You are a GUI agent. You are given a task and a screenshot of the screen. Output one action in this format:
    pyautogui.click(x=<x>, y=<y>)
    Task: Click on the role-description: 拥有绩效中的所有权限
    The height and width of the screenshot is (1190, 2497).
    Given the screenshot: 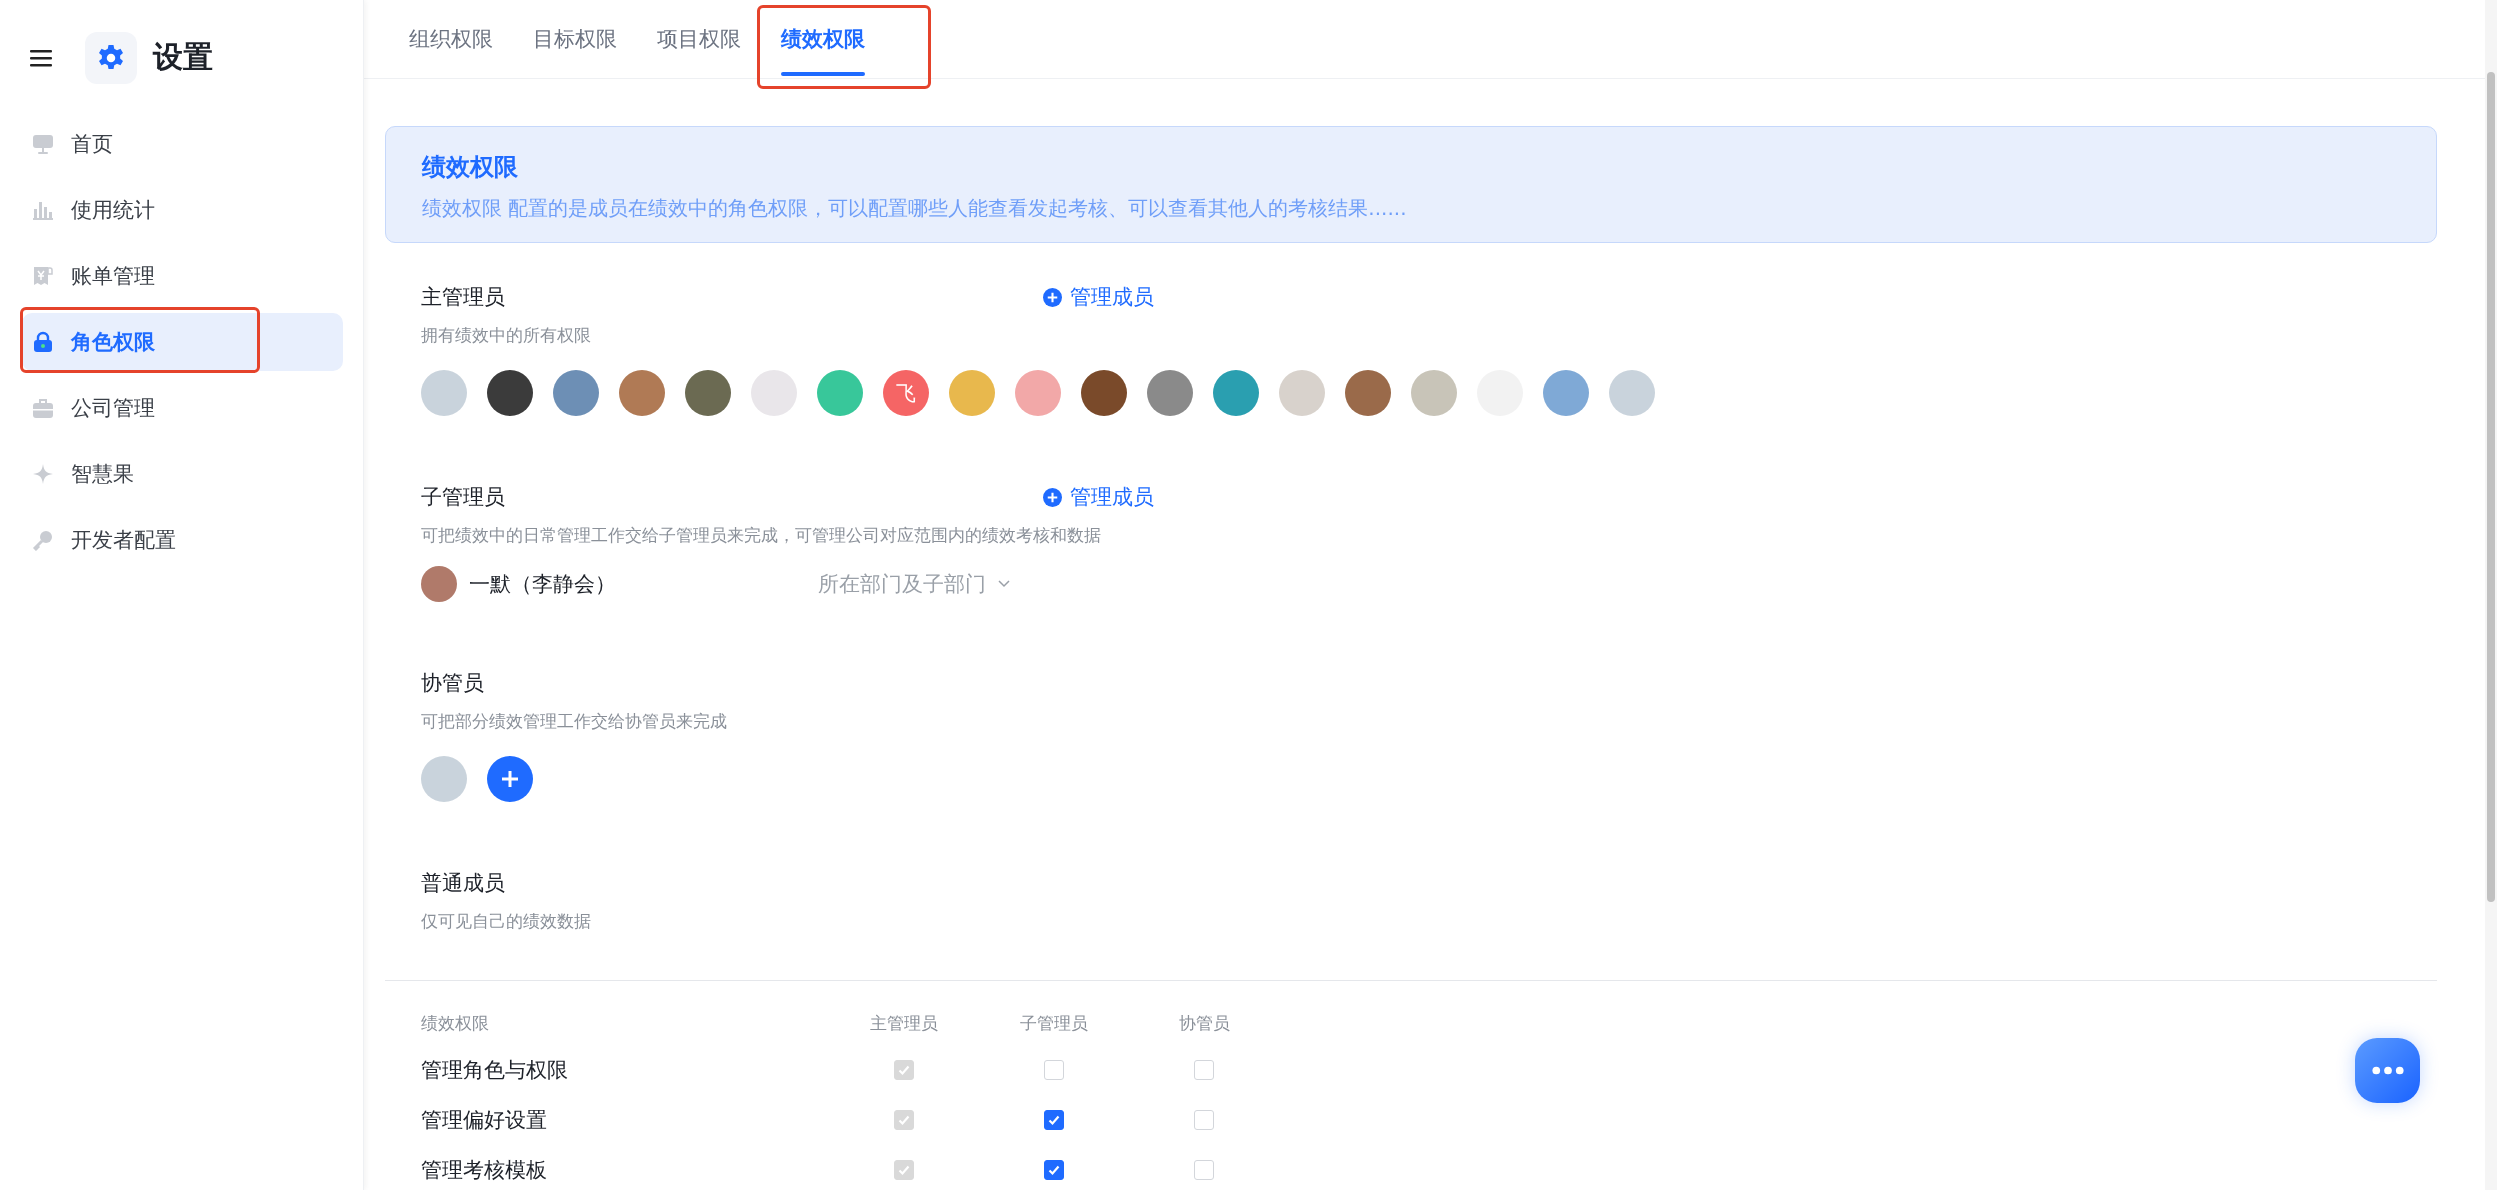 What is the action you would take?
    pyautogui.click(x=506, y=335)
    